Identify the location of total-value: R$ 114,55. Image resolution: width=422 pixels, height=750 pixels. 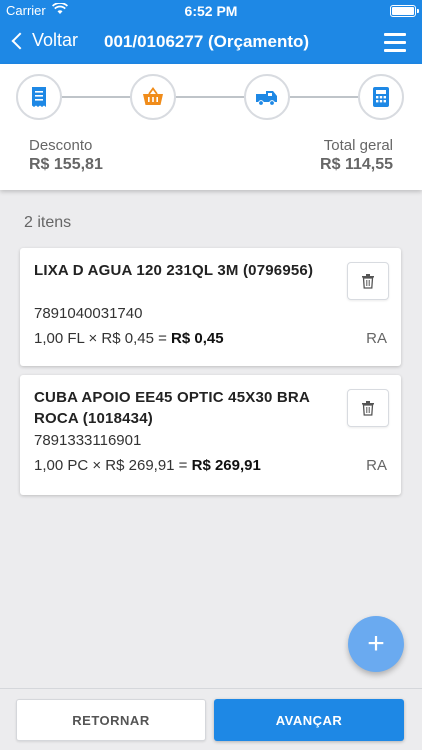
(356, 164).